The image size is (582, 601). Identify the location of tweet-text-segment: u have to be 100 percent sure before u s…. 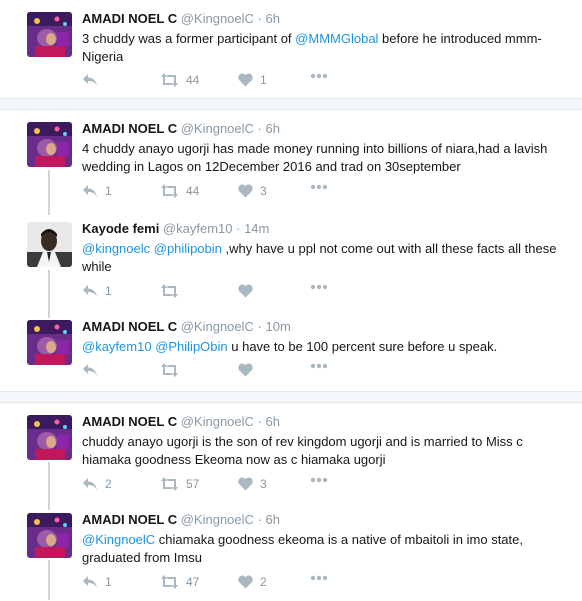
(362, 346).